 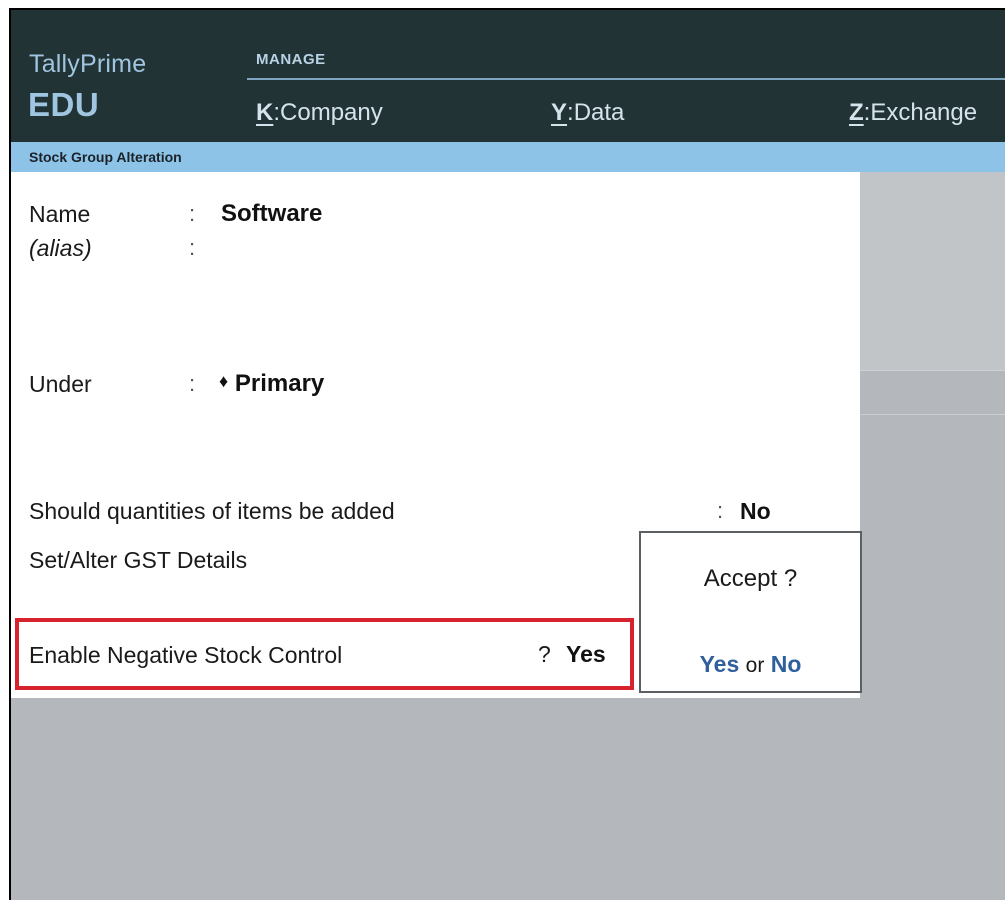 I want to click on menu-item-company: K:Company, so click(x=319, y=113).